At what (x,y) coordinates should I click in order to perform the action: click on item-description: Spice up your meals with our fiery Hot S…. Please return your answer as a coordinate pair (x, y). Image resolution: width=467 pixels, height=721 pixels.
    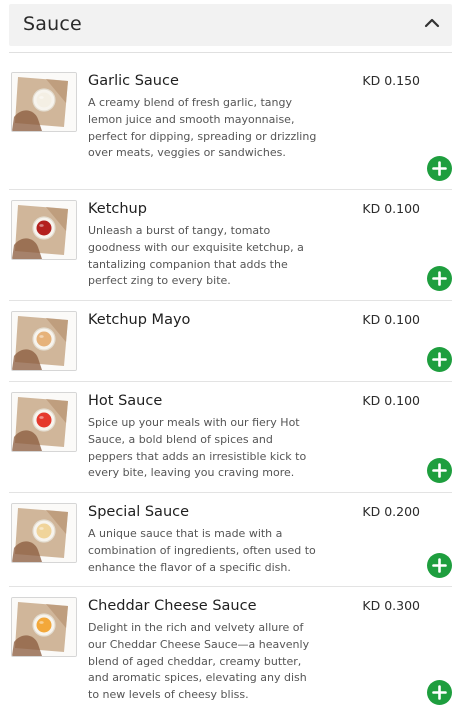
    Looking at the image, I should click on (197, 448).